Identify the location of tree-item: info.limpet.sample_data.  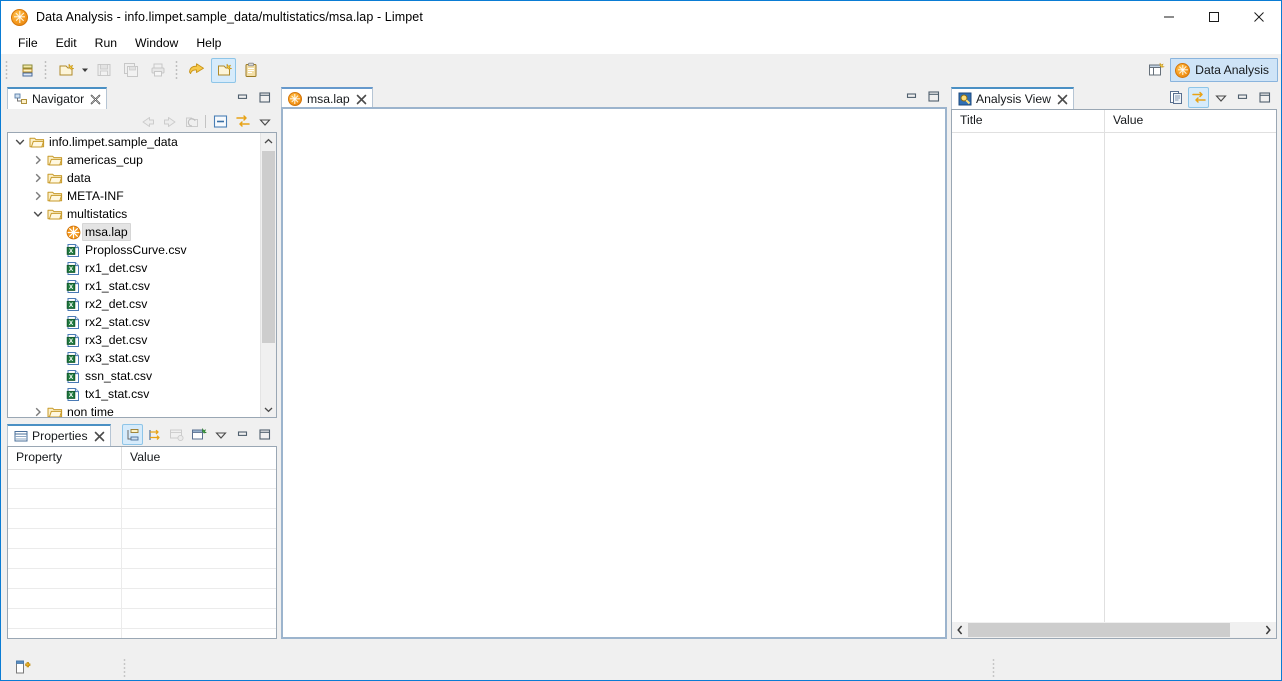
(142, 142).